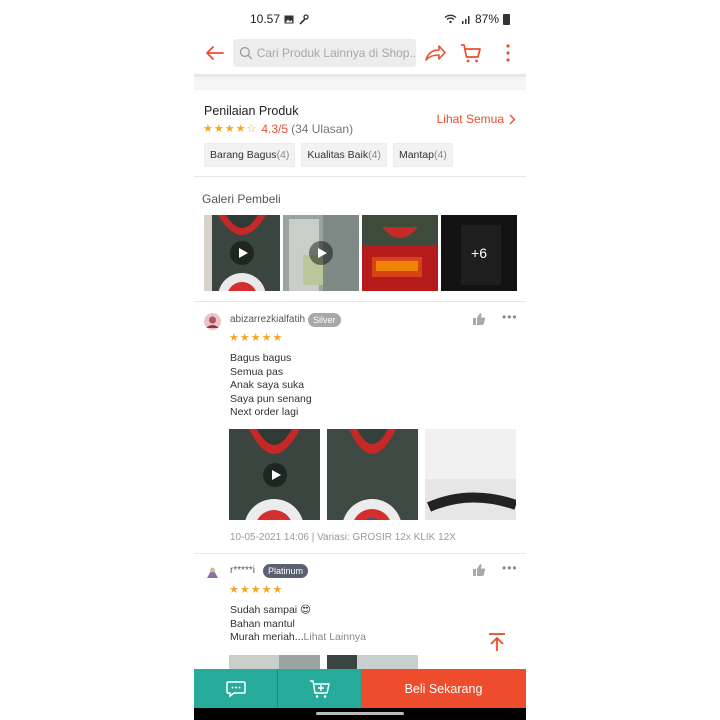  Describe the element at coordinates (304, 19) in the screenshot. I see `wrench-icon` at that location.